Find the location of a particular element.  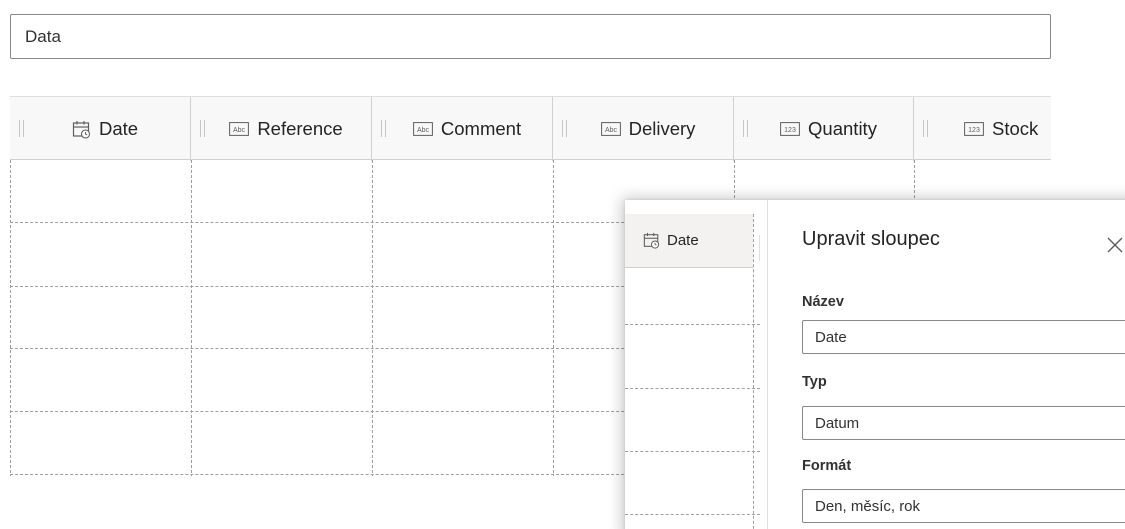

column-header-comment: Abc Comment is located at coordinates (462, 129).